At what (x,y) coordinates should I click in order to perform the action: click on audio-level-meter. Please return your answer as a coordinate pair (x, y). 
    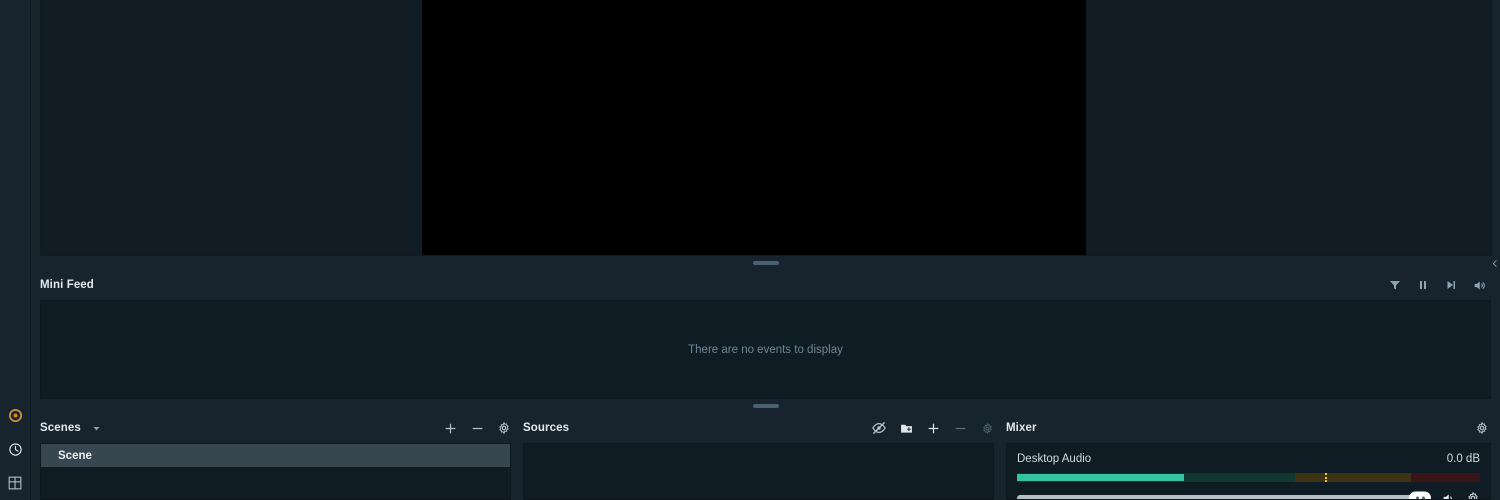
    Looking at the image, I should click on (1248, 477).